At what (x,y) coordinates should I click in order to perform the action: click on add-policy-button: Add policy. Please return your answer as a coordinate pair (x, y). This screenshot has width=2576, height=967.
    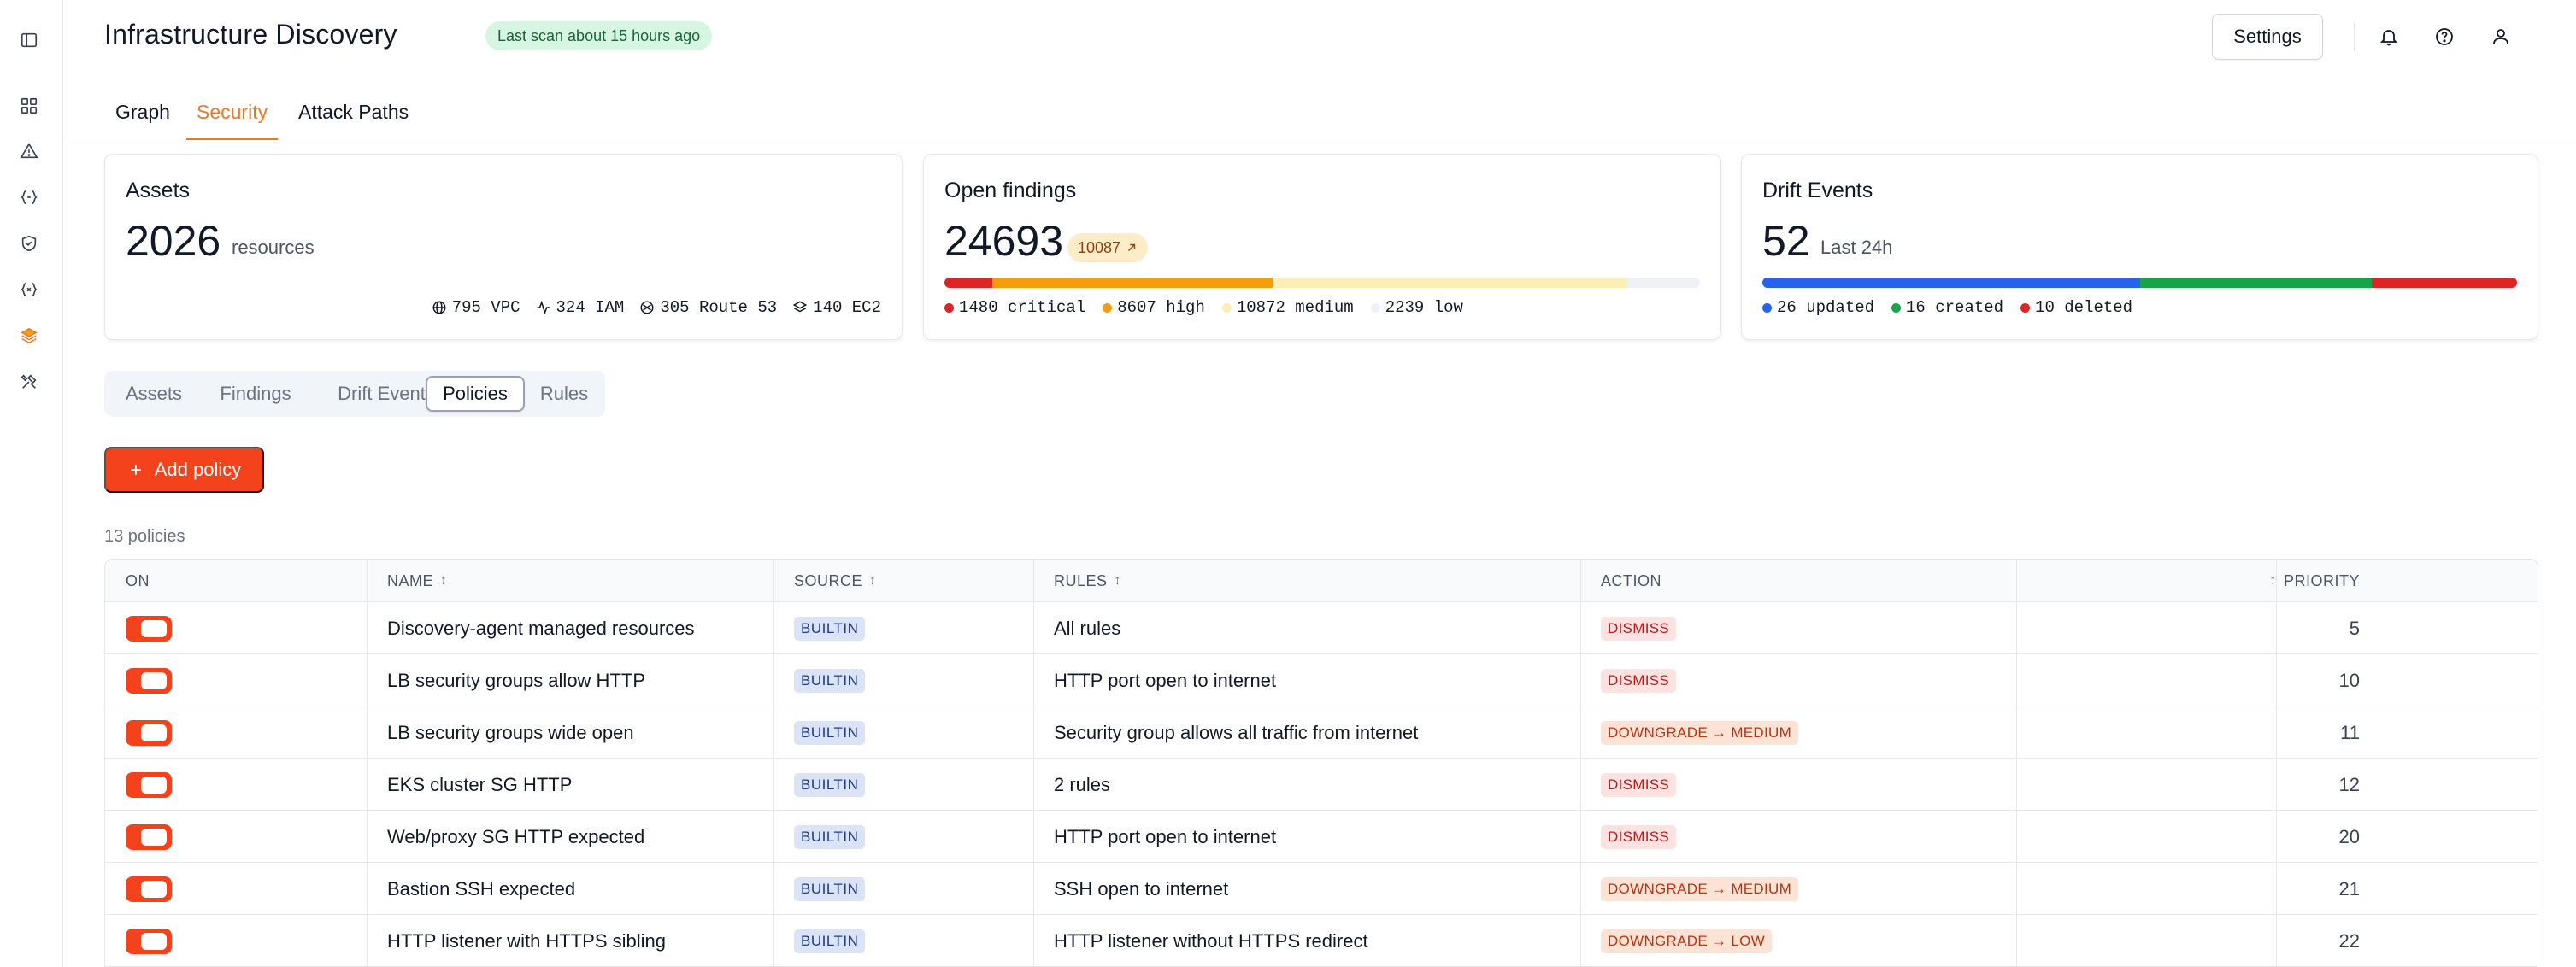
    Looking at the image, I should click on (184, 470).